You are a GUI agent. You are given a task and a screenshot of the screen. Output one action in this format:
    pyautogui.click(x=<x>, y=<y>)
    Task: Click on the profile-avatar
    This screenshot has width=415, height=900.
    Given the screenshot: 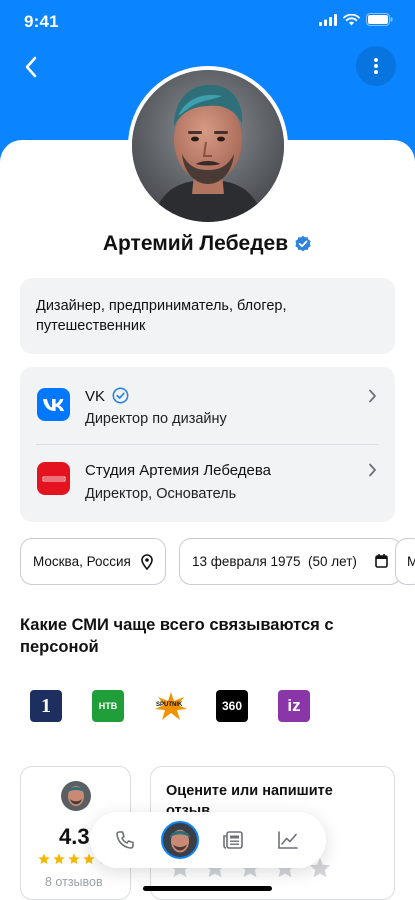 What is the action you would take?
    pyautogui.click(x=208, y=146)
    